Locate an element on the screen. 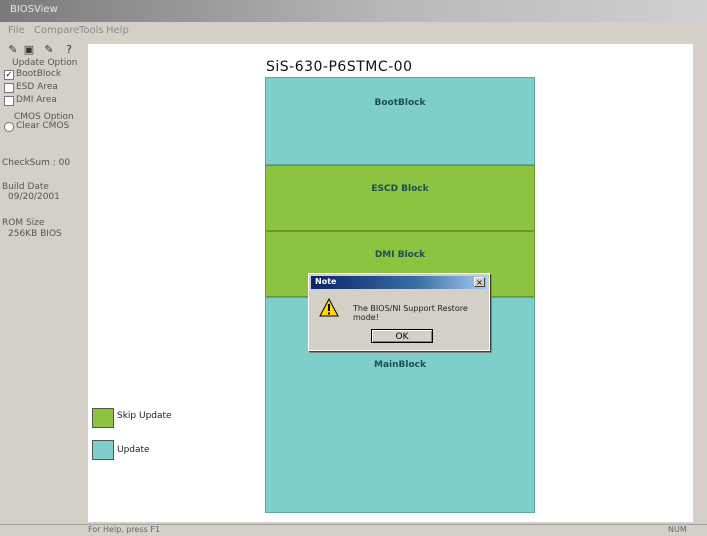  chip-title: SiS-630-P6STMC-00 is located at coordinates (339, 67).